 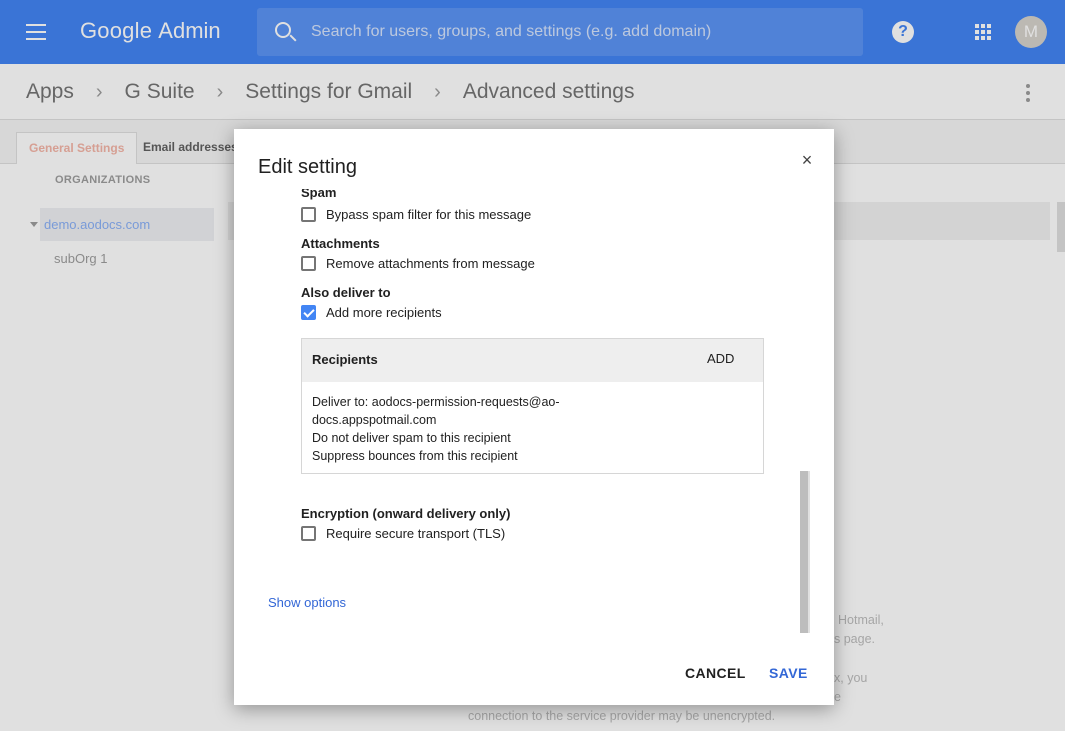 I want to click on remove-attachments-checkbox, so click(x=308, y=263).